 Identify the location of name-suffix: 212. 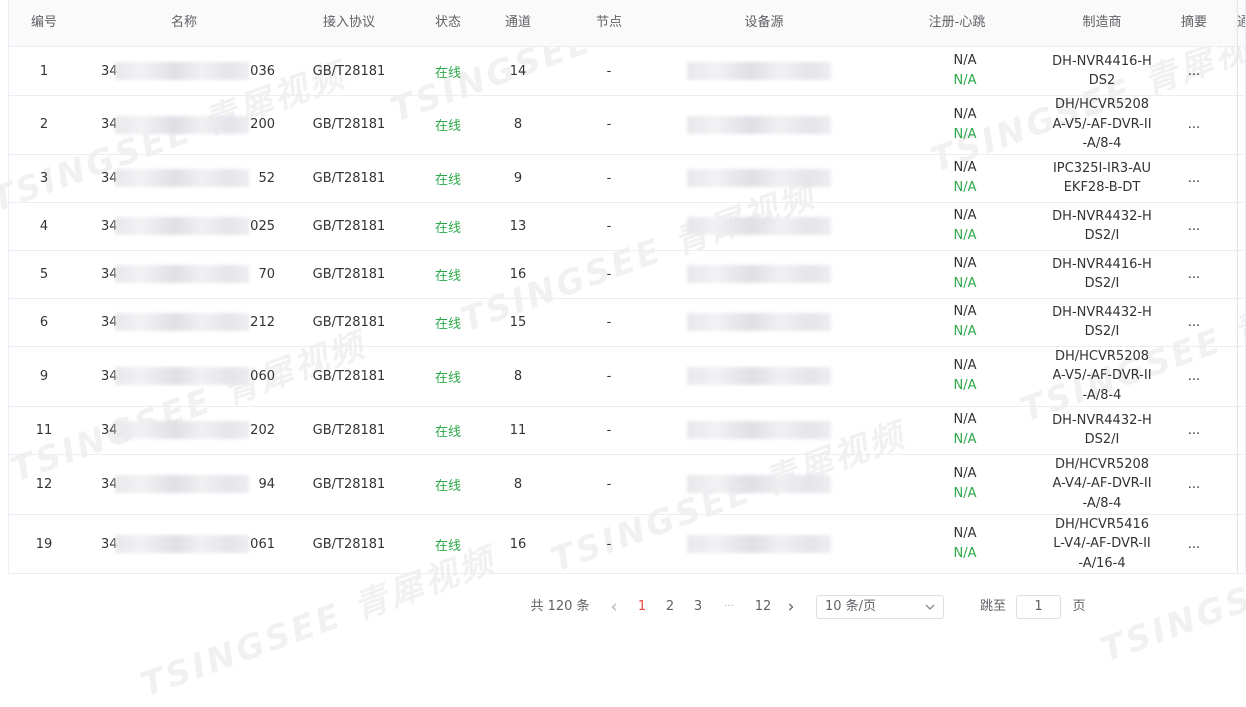
(262, 322).